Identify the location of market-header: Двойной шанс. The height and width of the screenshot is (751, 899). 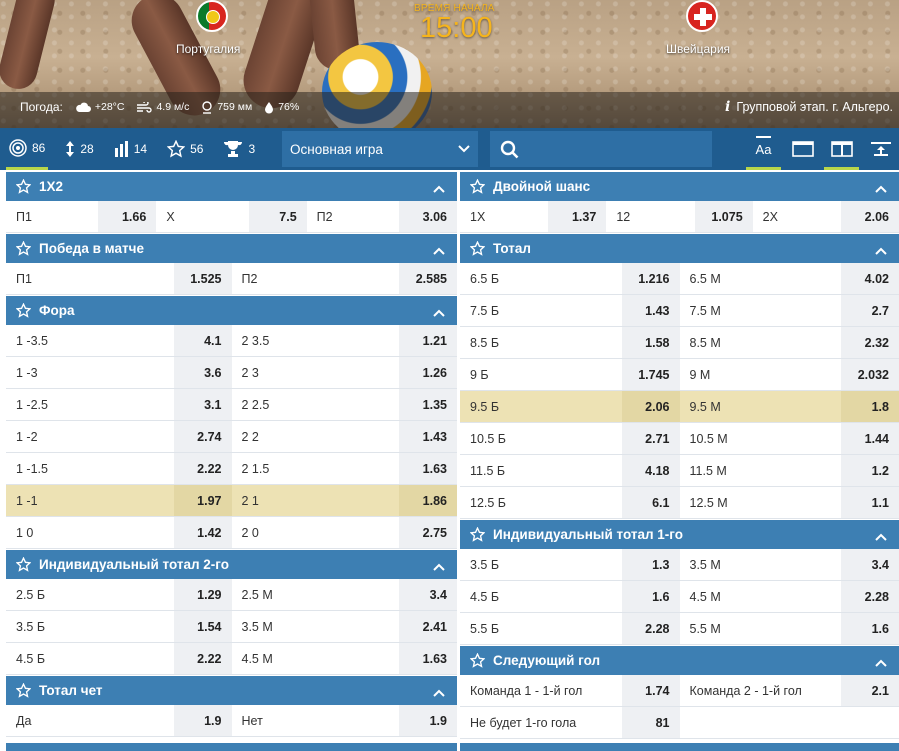
(679, 186).